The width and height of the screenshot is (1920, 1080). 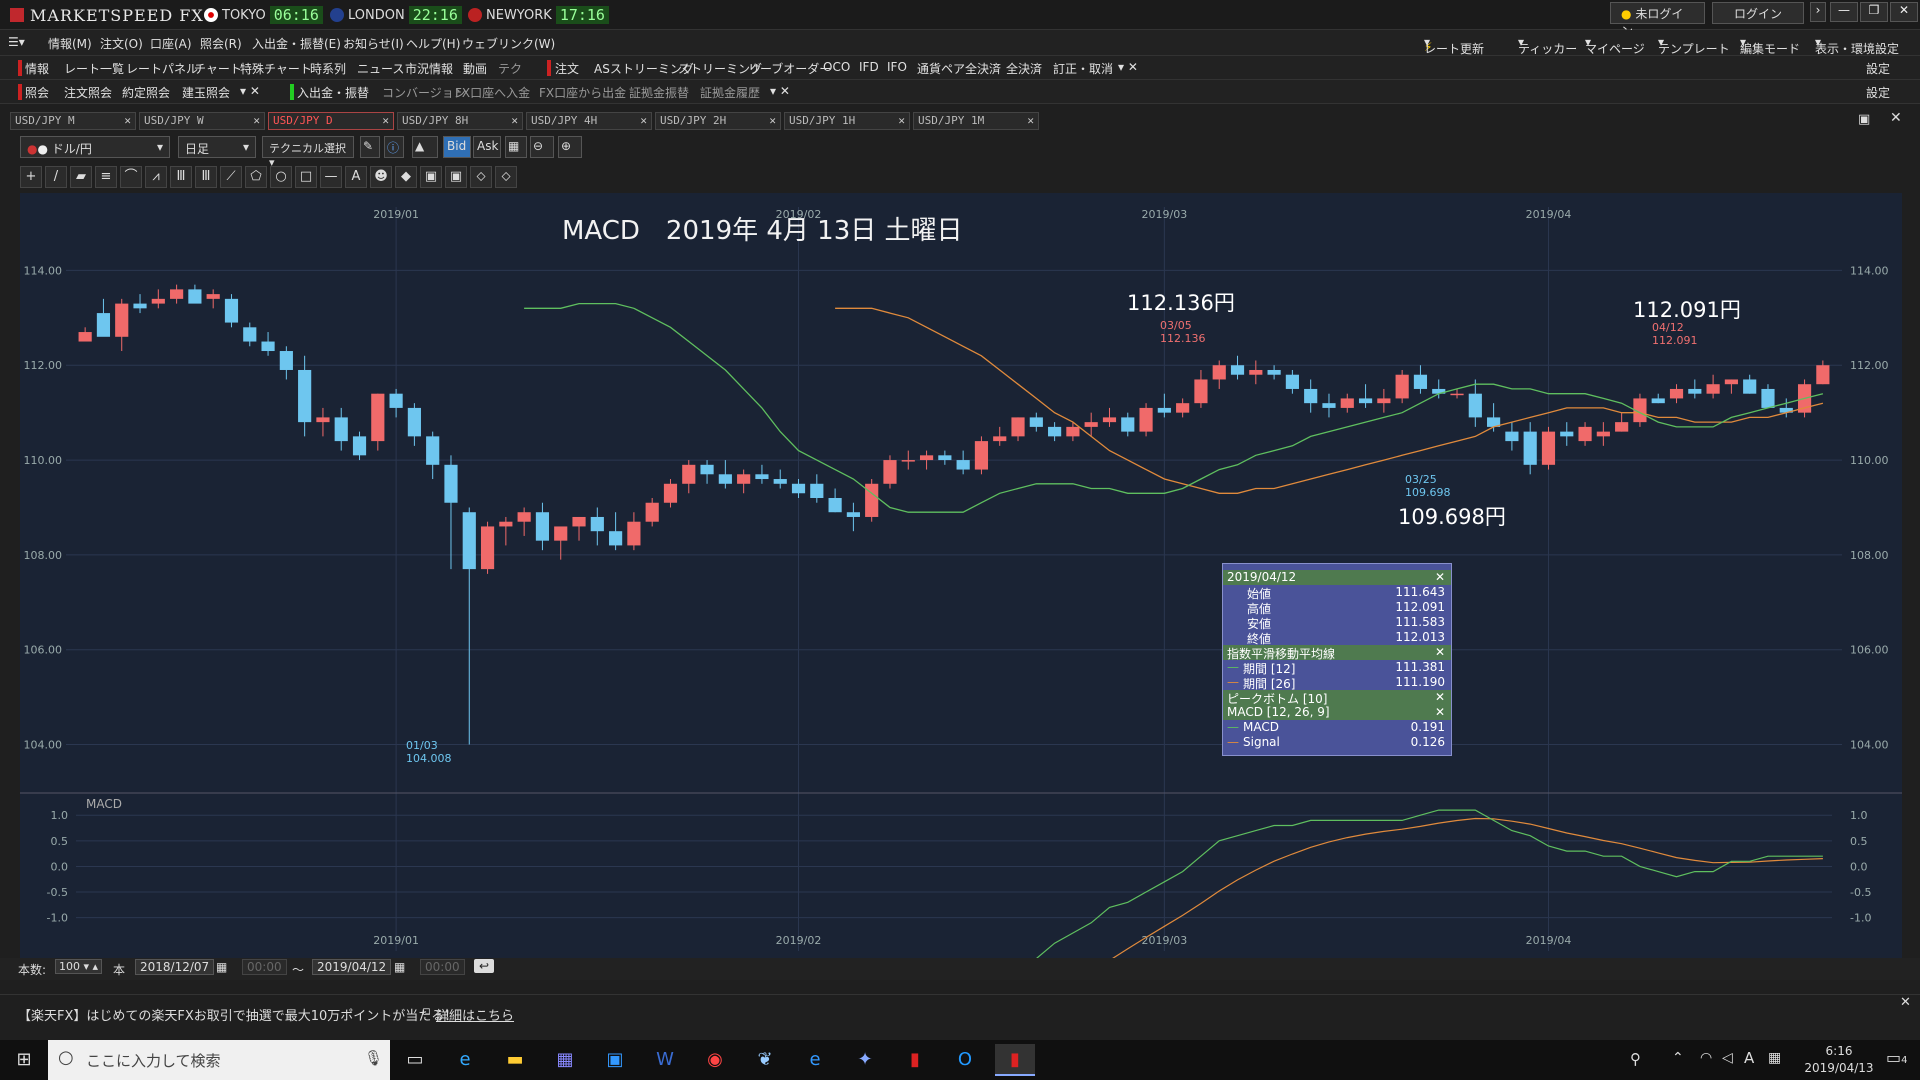 What do you see at coordinates (730, 92) in the screenshot?
I see `tb-margin-history: 証拠金履歴` at bounding box center [730, 92].